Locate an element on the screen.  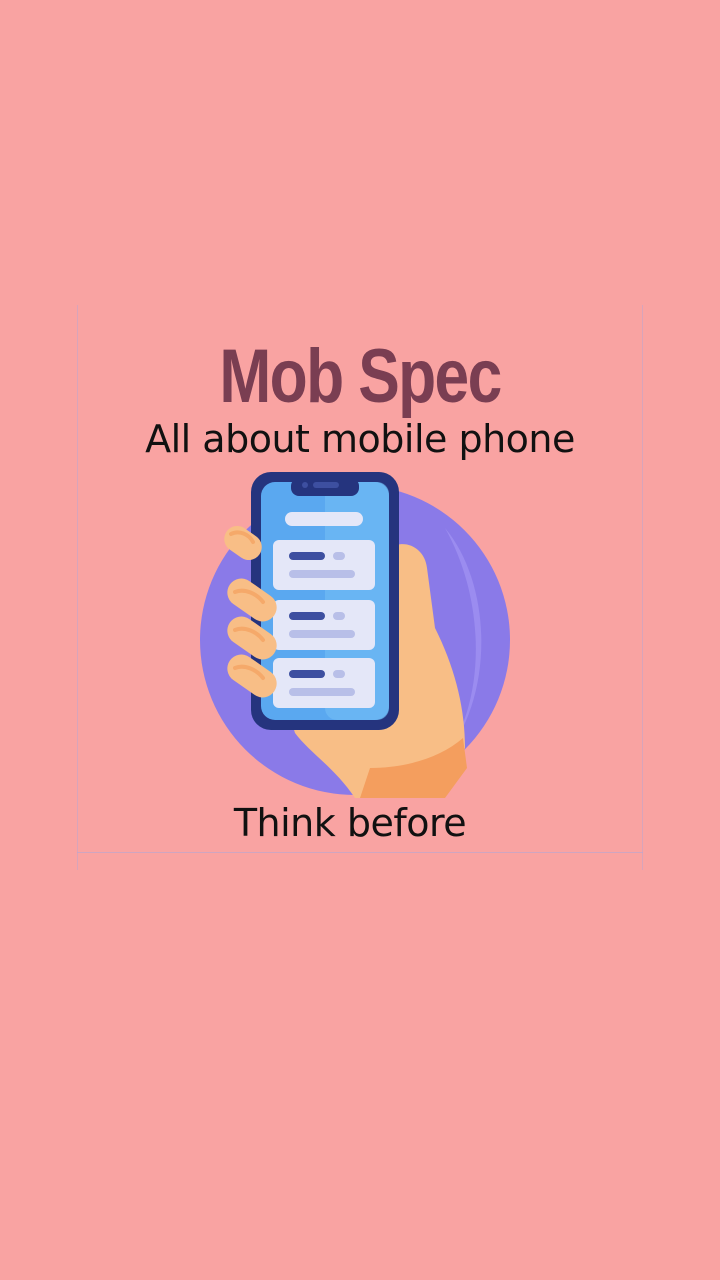
app-tagline: All about mobile phone is located at coordinates (360, 439).